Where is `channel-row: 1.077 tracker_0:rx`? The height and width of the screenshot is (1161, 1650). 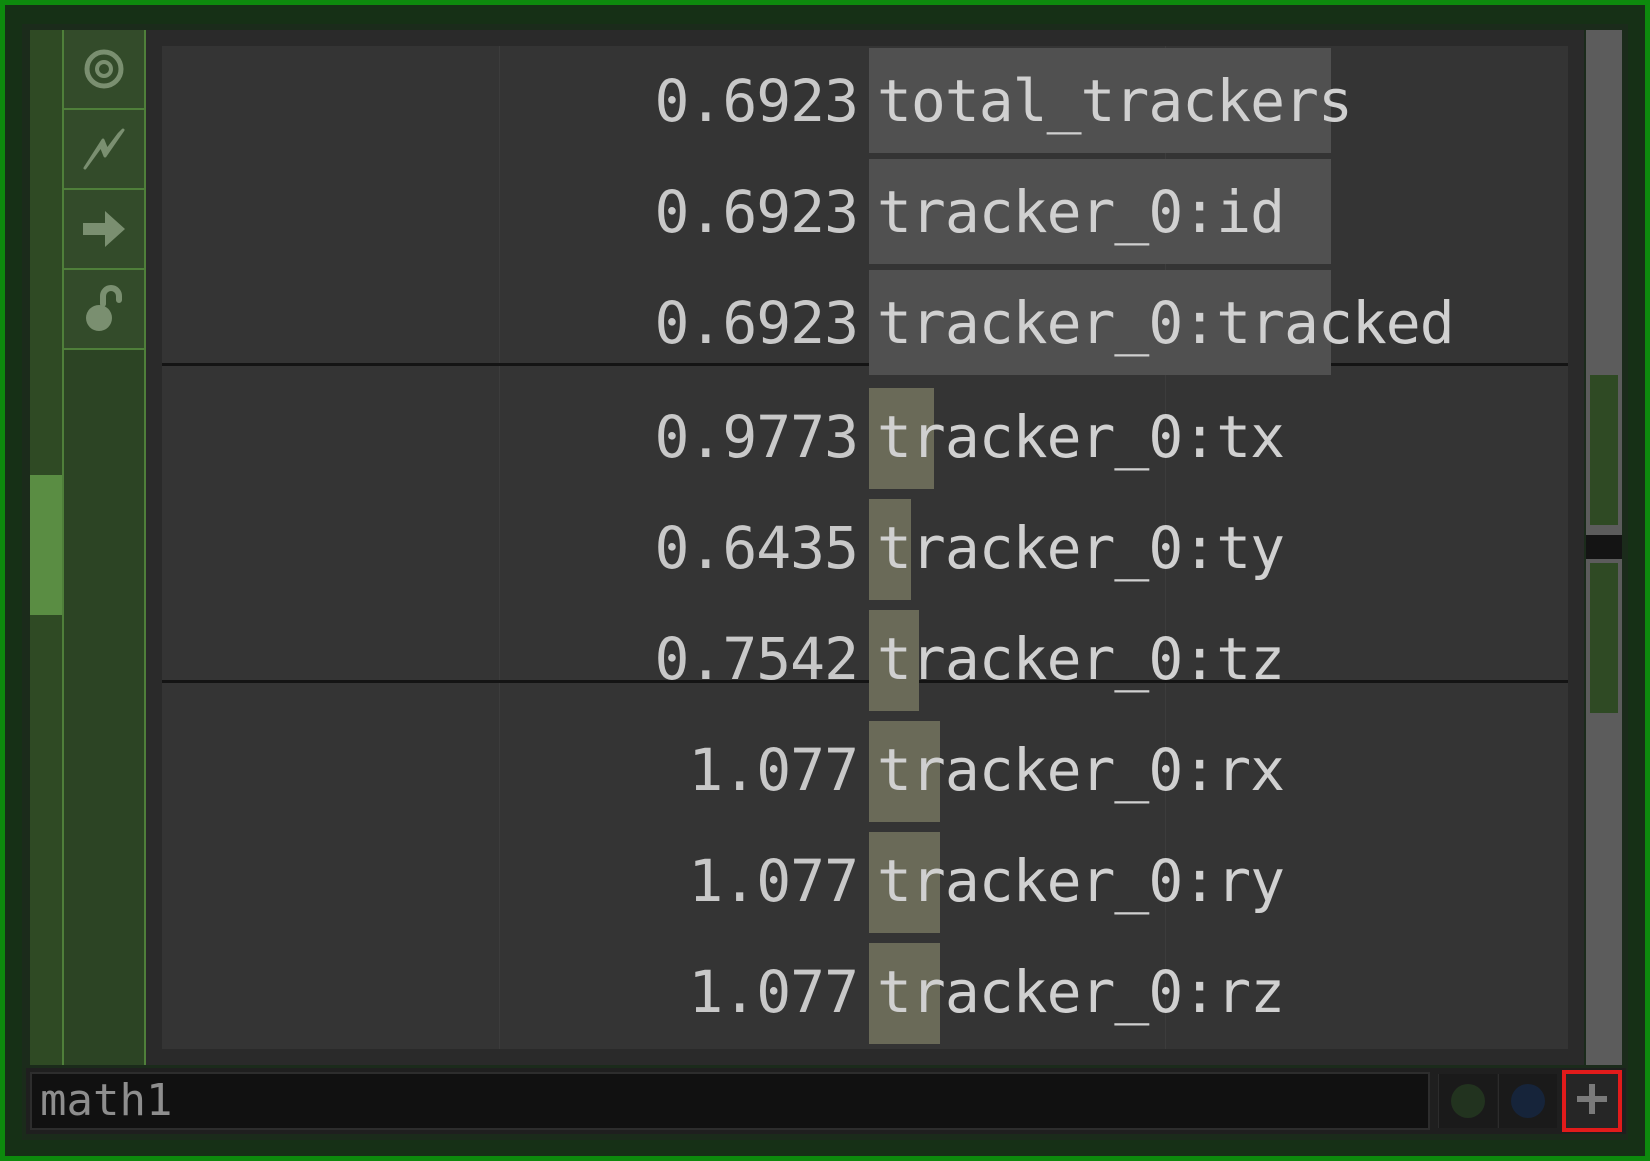 channel-row: 1.077 tracker_0:rx is located at coordinates (865, 770).